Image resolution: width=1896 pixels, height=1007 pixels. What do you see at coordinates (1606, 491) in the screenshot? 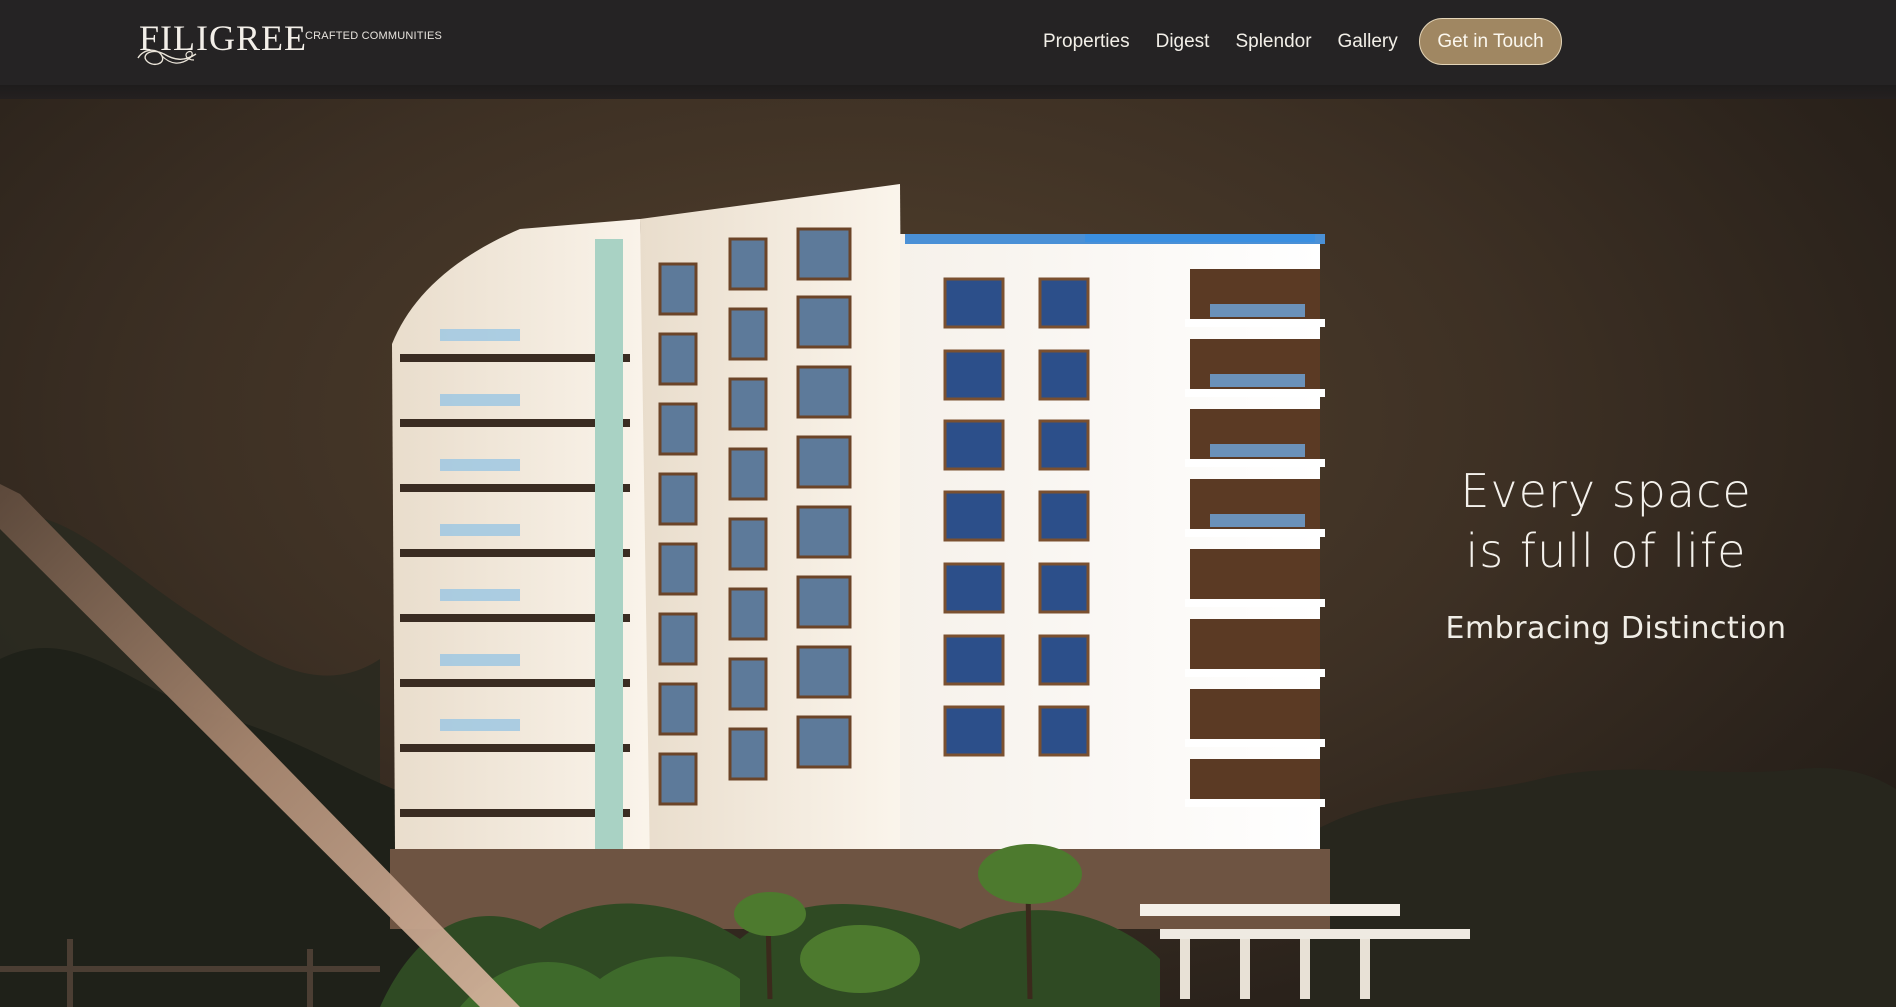
I see `hero-headline-line1: Every space` at bounding box center [1606, 491].